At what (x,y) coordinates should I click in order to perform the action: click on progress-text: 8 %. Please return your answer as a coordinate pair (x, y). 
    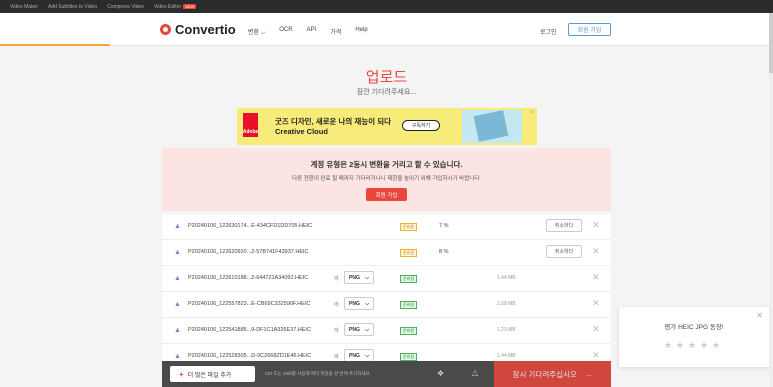
    Looking at the image, I should click on (444, 252).